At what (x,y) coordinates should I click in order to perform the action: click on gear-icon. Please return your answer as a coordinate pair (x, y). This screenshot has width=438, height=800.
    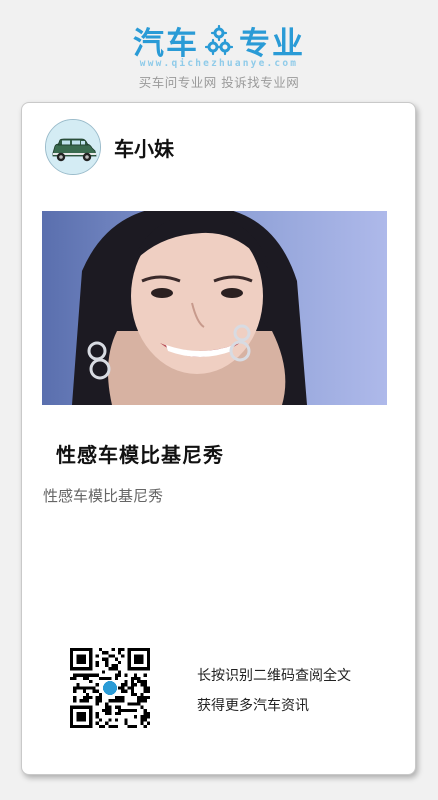
    Looking at the image, I should click on (219, 39).